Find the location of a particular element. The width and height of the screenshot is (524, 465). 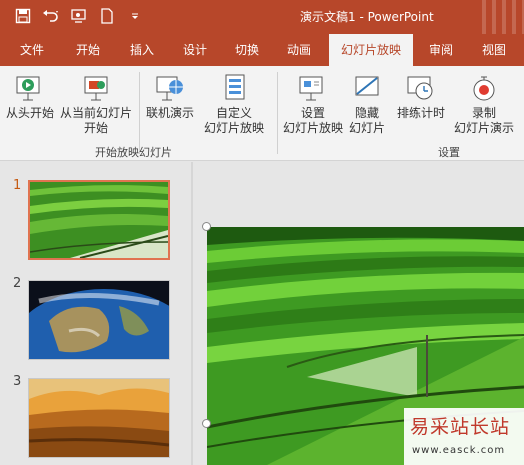

custom-slide-show-button: 自定义 幻灯片放映 is located at coordinates (234, 105).